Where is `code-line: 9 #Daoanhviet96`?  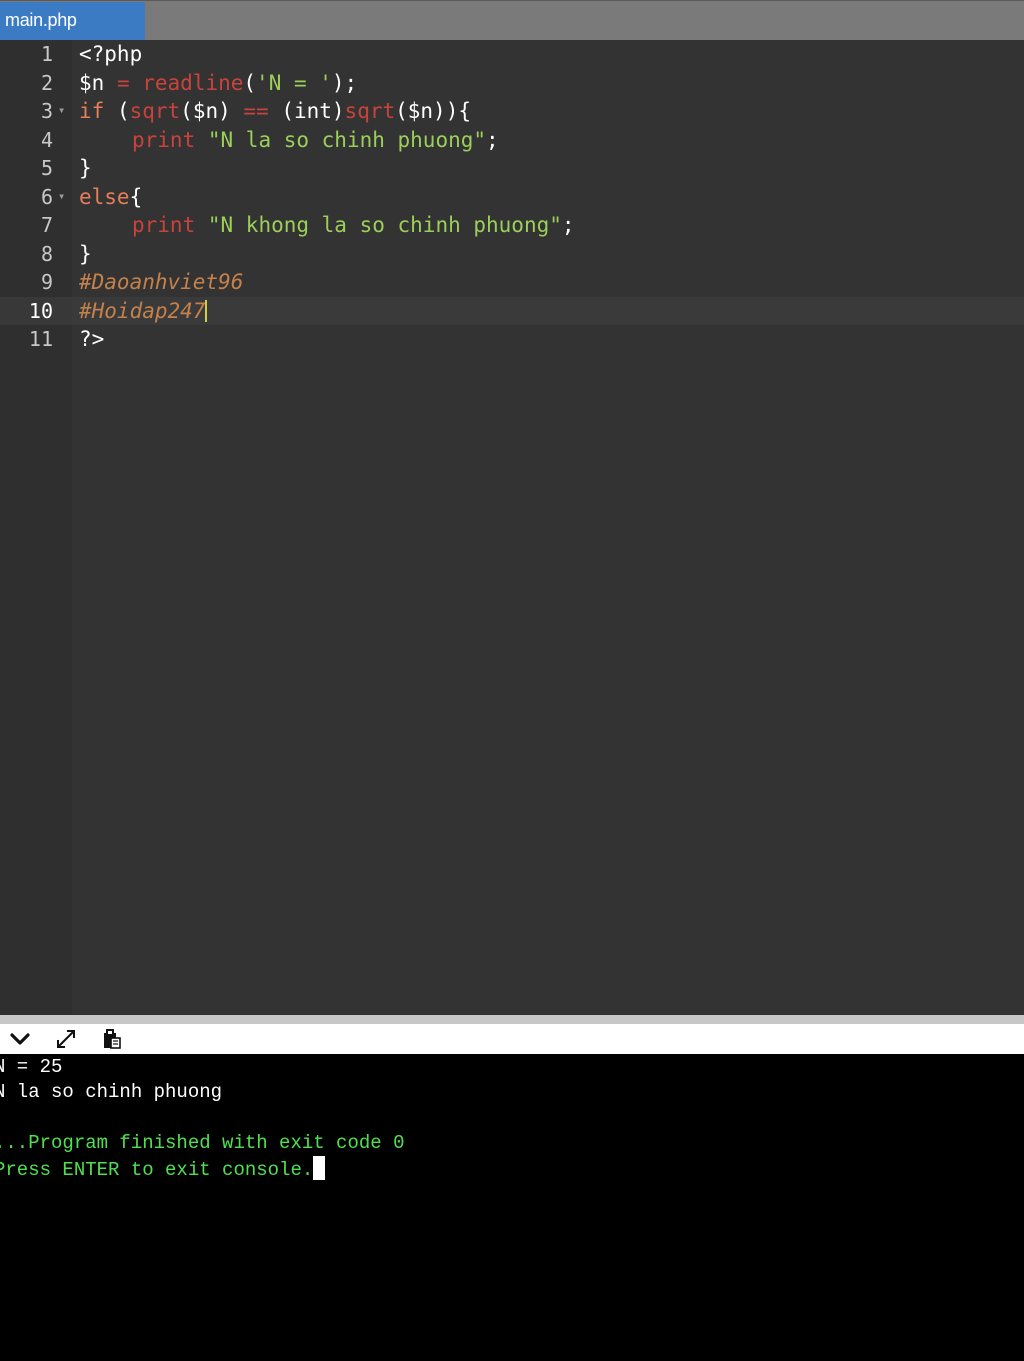 code-line: 9 #Daoanhviet96 is located at coordinates (512, 282).